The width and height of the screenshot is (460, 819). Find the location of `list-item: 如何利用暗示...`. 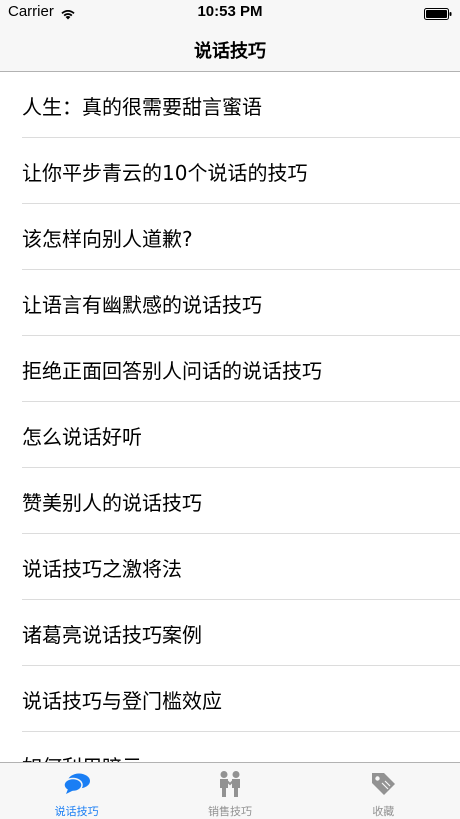

list-item: 如何利用暗示... is located at coordinates (230, 747).